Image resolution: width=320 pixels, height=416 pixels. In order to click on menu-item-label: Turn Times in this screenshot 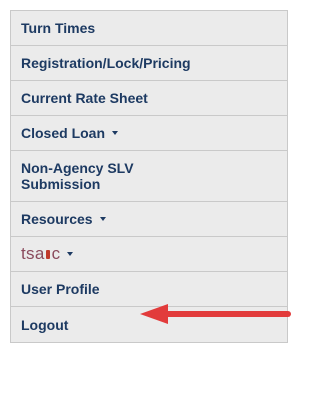, I will do `click(58, 28)`.